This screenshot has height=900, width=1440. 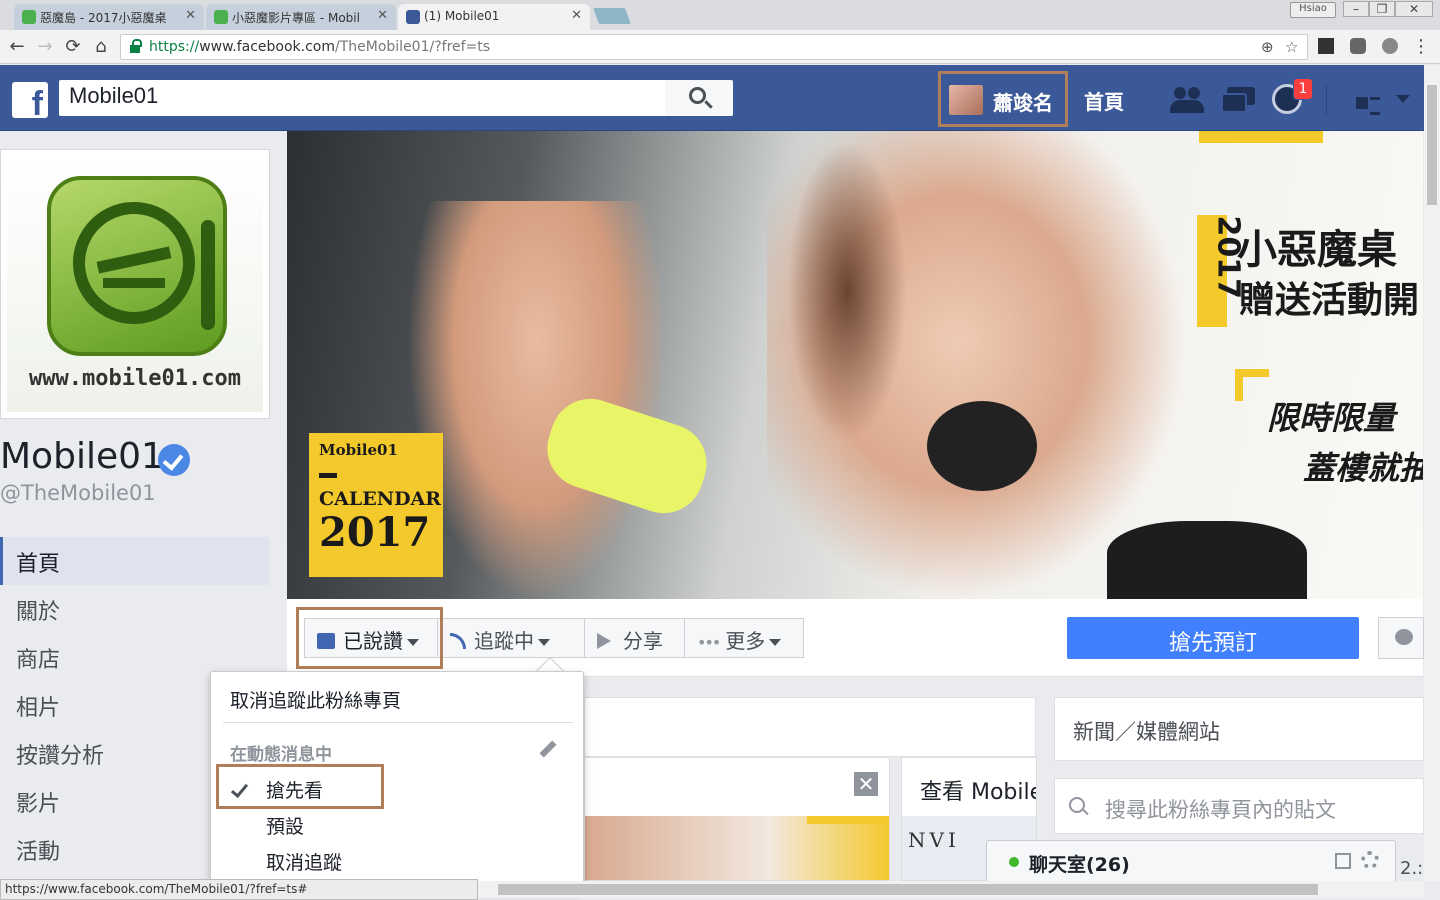 What do you see at coordinates (1191, 861) in the screenshot?
I see `chat-bar: 聊天室(26)` at bounding box center [1191, 861].